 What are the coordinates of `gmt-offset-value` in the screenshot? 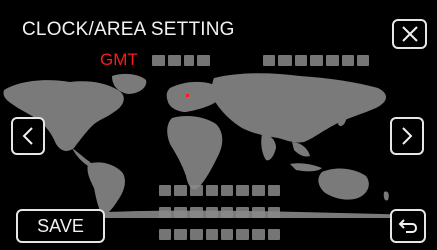 It's located at (181, 60).